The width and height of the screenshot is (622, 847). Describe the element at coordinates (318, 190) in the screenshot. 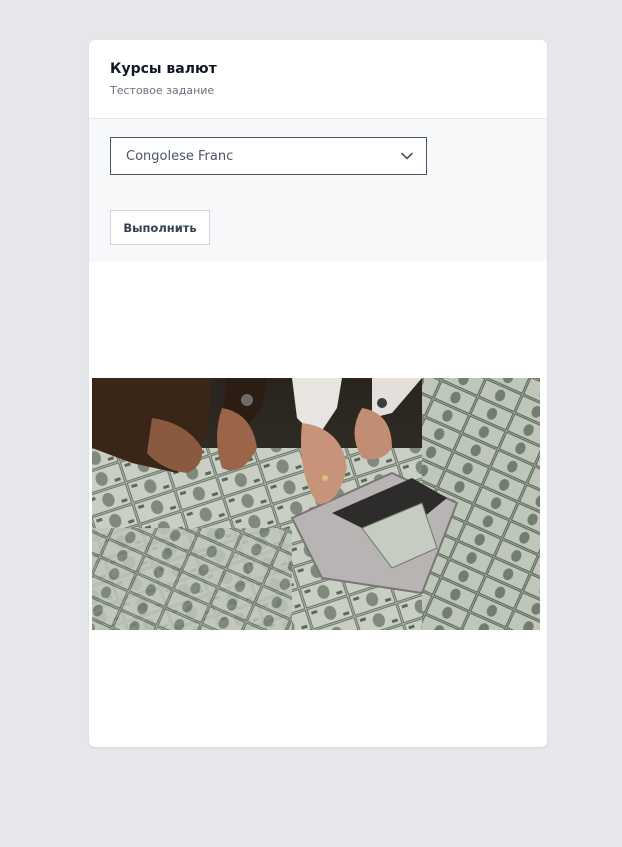

I see `currency-form: Congolese Franc Выполнить` at that location.